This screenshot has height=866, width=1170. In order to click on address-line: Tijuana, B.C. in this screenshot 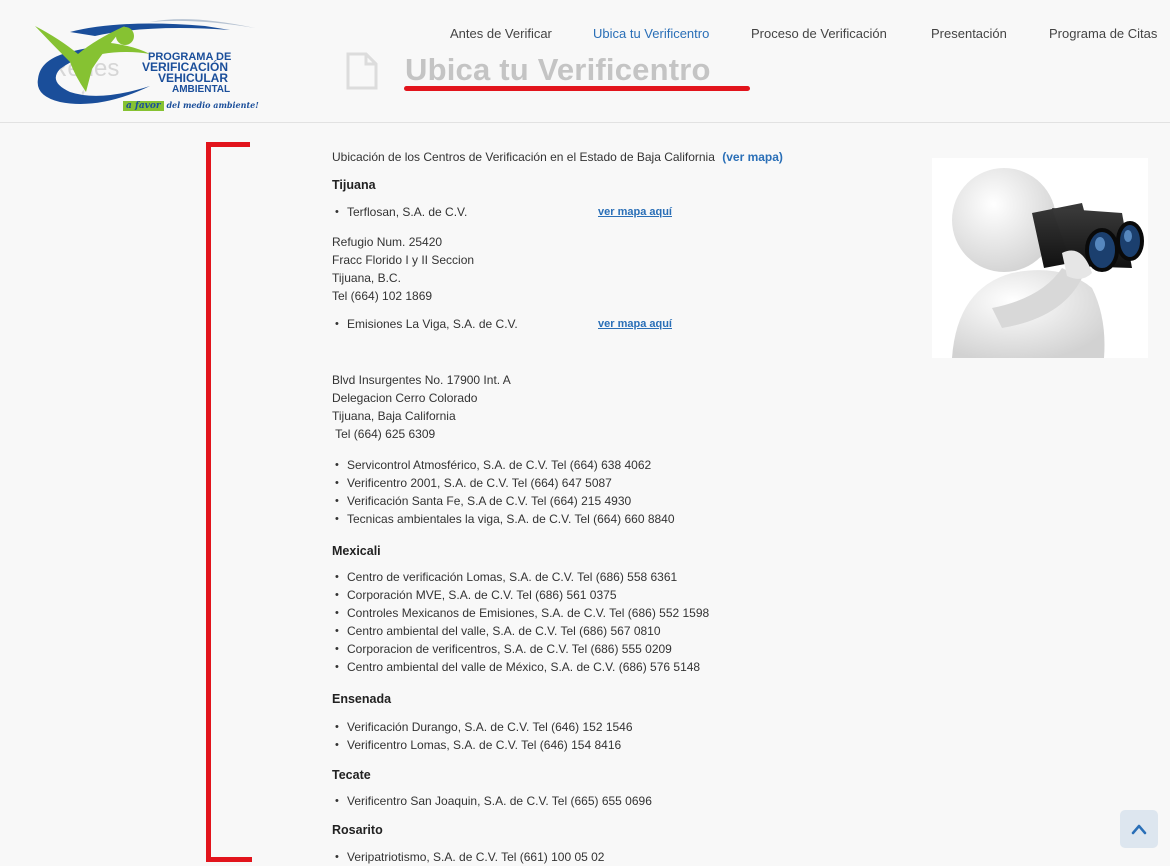, I will do `click(366, 278)`.